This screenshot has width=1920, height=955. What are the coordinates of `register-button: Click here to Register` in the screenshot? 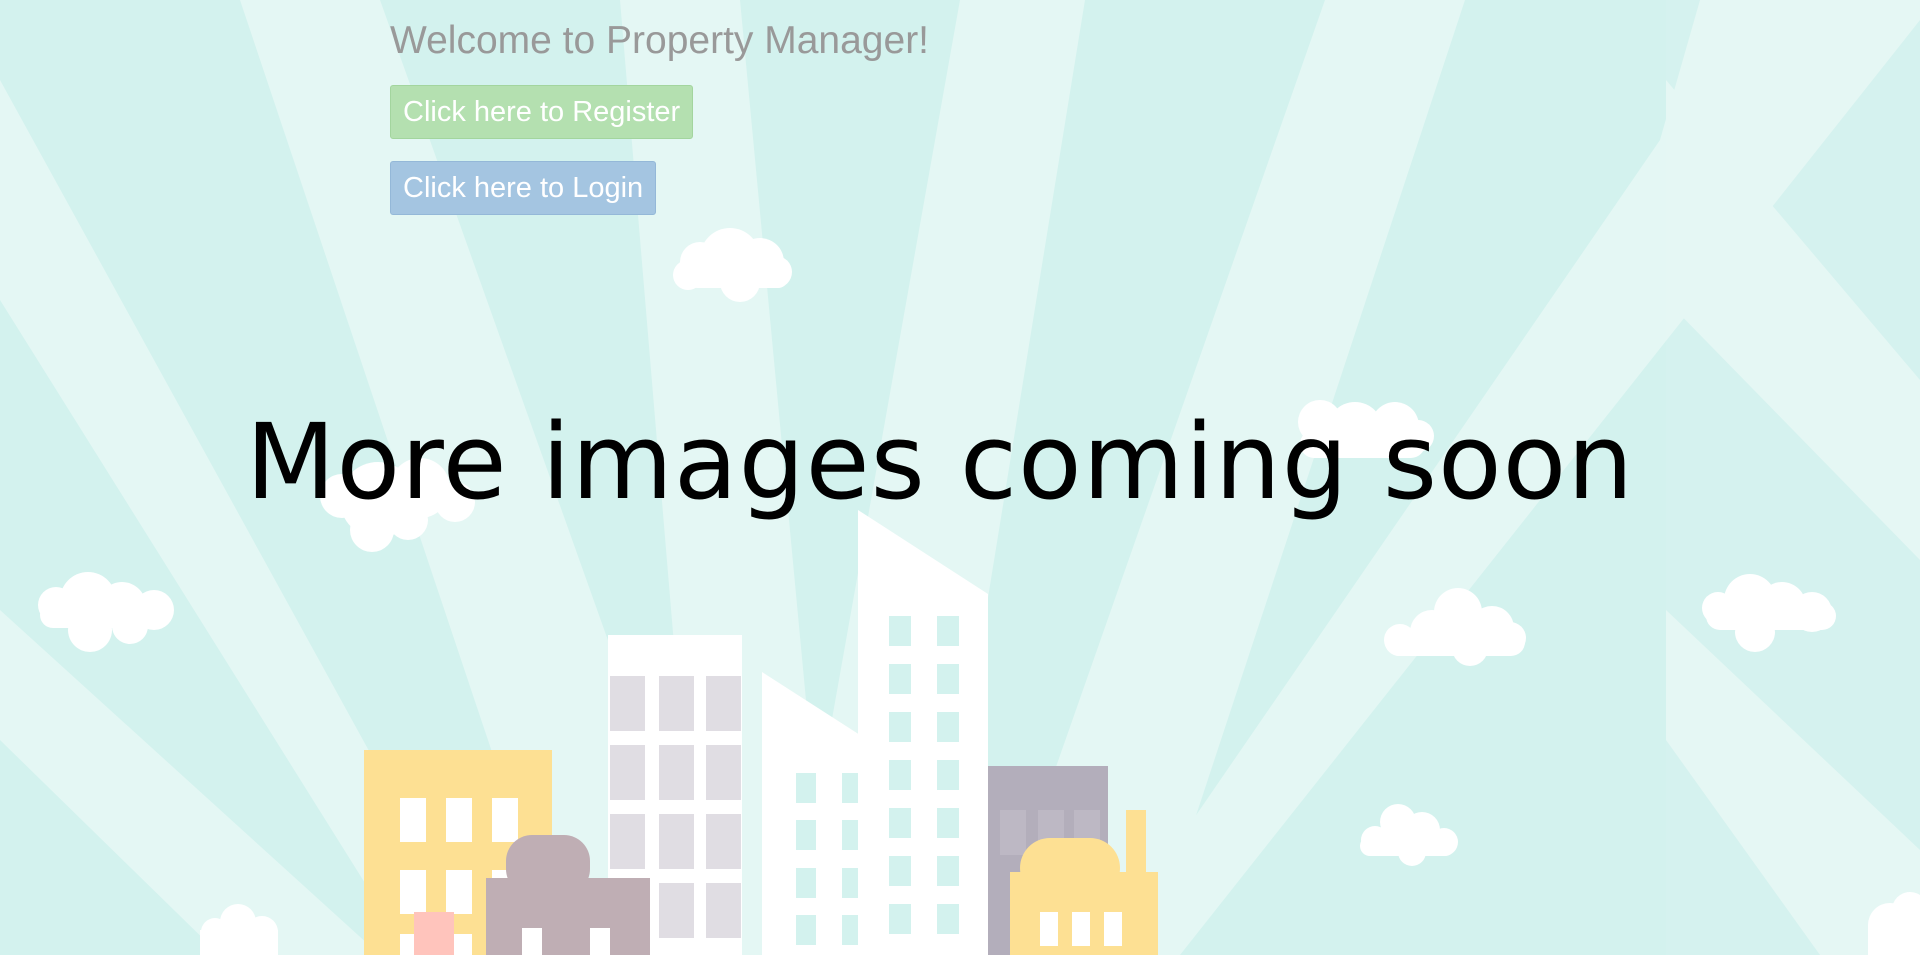 It's located at (542, 112).